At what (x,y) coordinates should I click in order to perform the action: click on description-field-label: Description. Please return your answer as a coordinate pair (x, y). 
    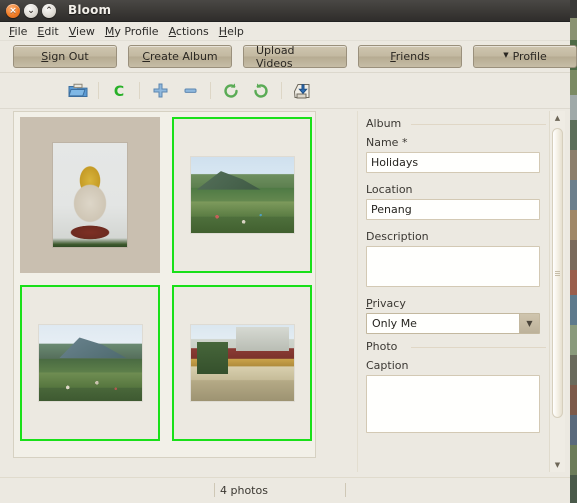
    Looking at the image, I should click on (397, 236).